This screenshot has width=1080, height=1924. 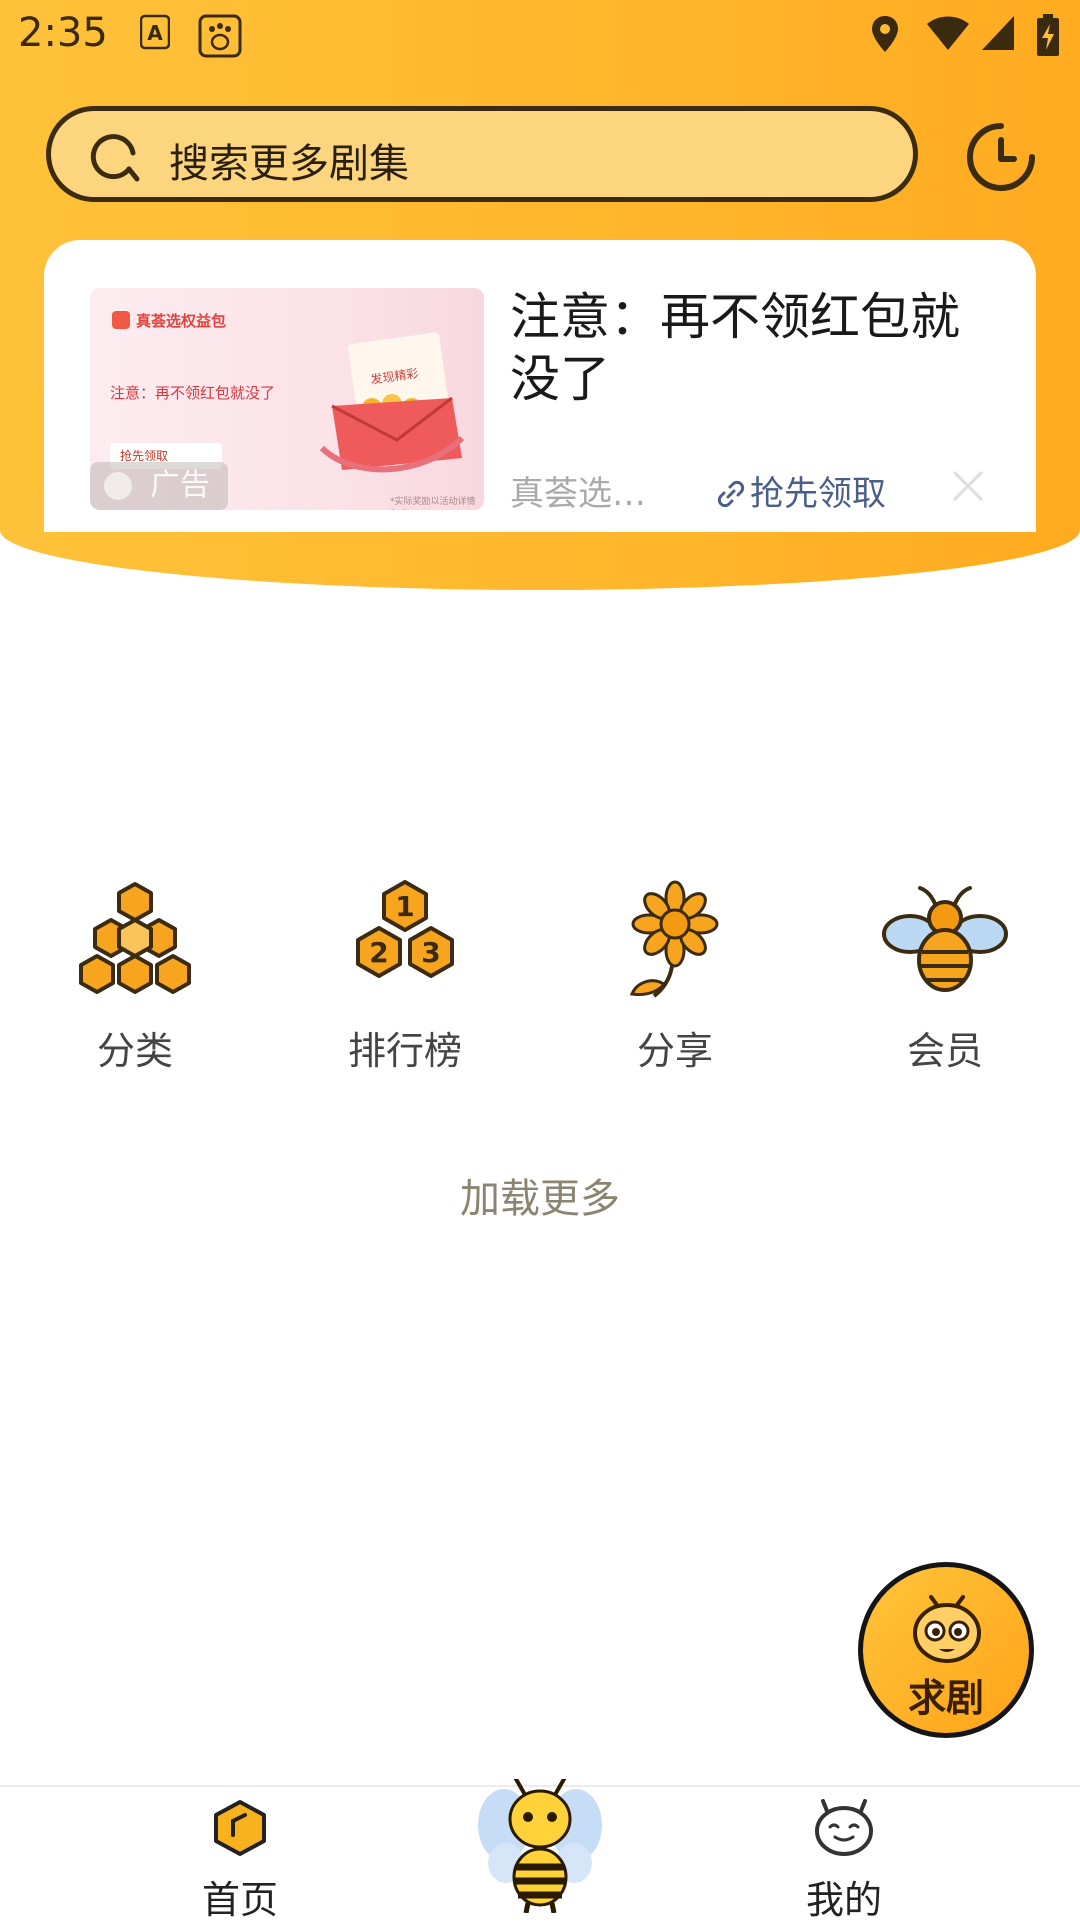 What do you see at coordinates (945, 1698) in the screenshot?
I see `request-show-label: 求剧` at bounding box center [945, 1698].